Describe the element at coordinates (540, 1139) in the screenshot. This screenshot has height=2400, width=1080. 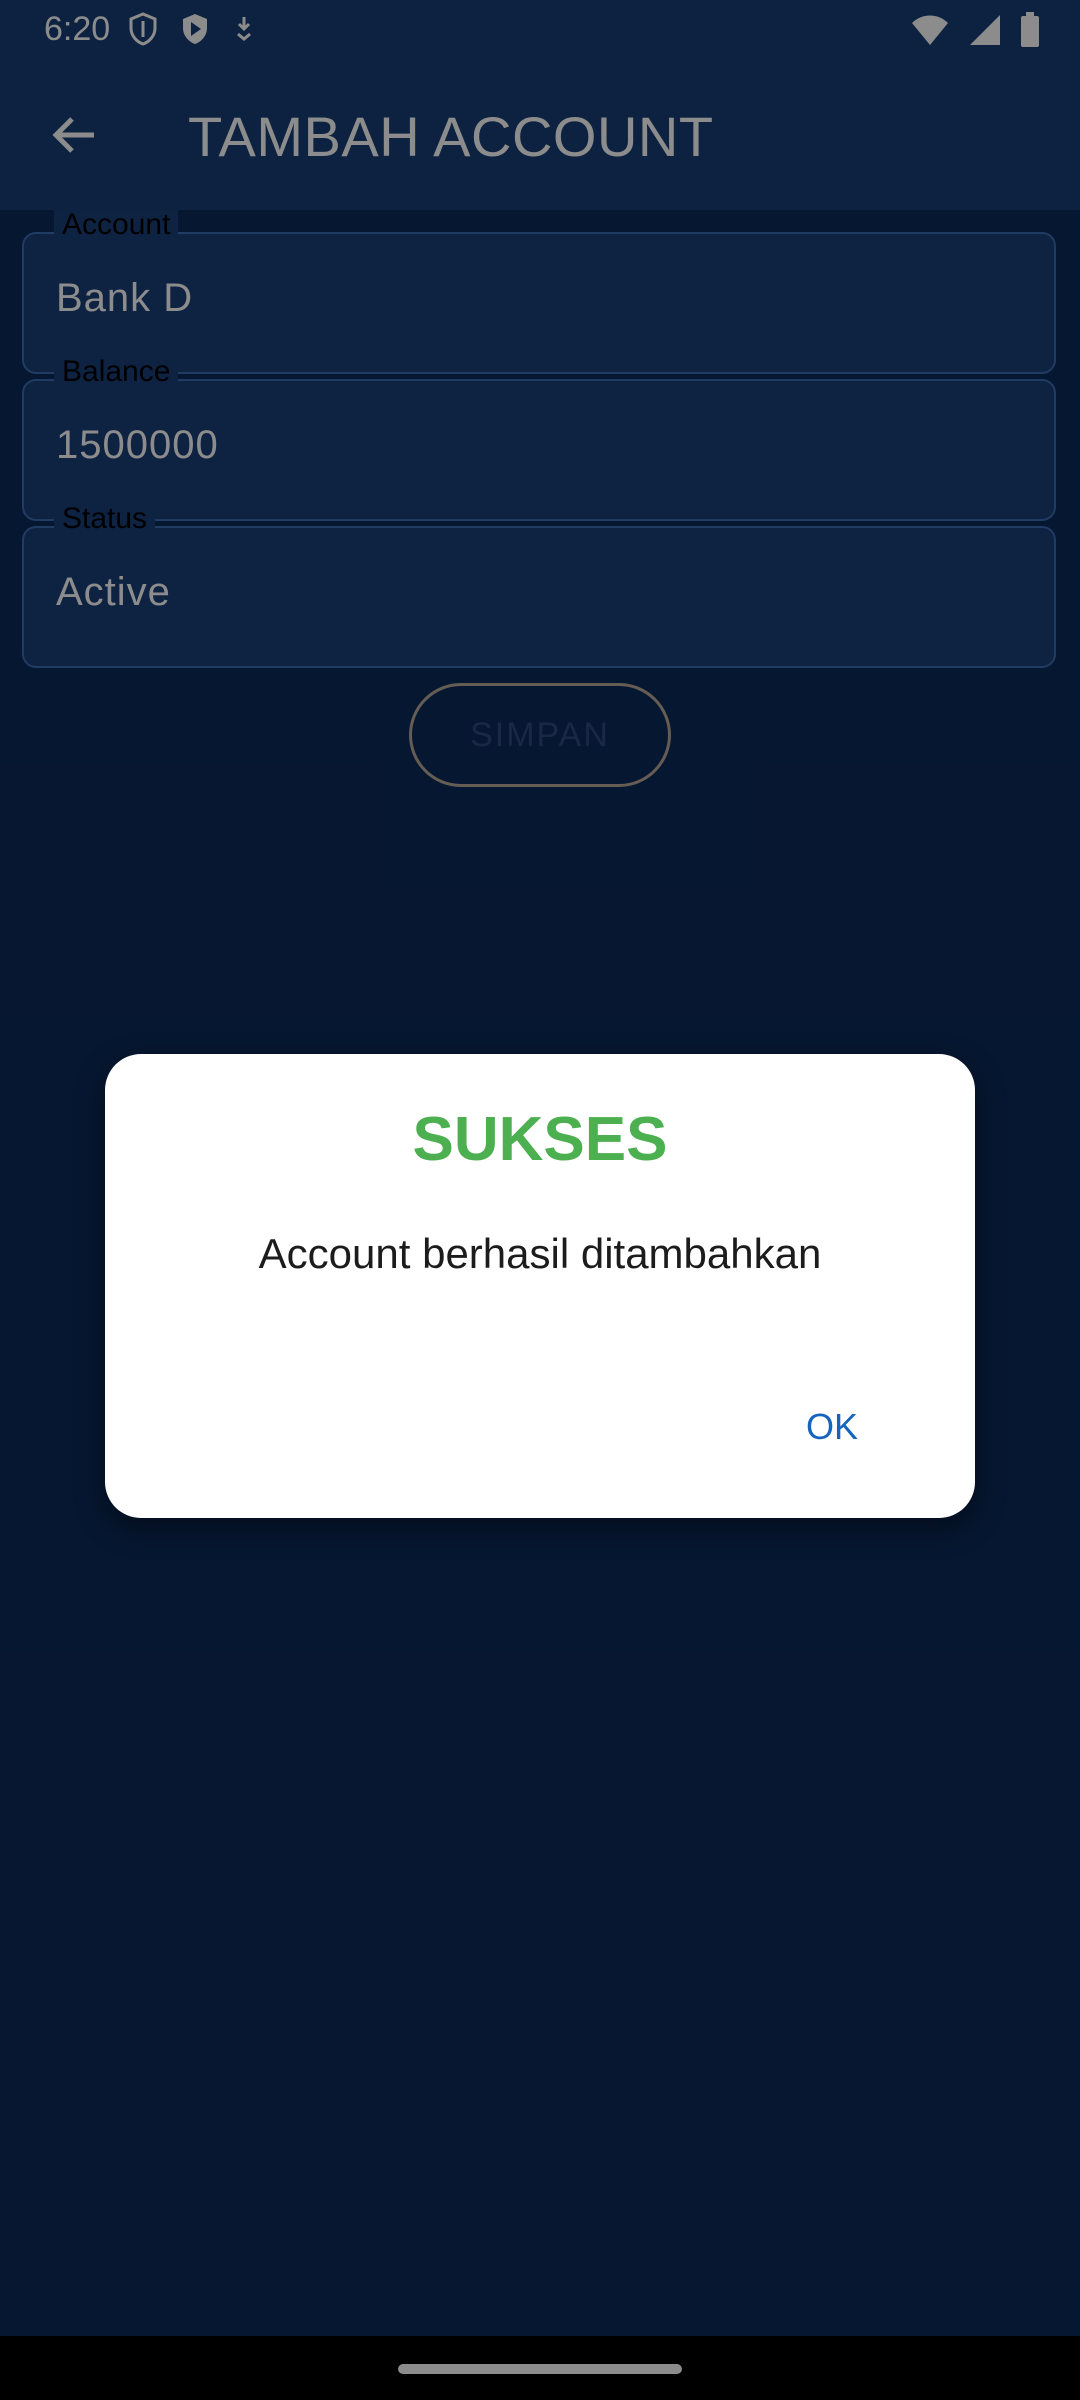
I see `dialog-title: SUKSES` at that location.